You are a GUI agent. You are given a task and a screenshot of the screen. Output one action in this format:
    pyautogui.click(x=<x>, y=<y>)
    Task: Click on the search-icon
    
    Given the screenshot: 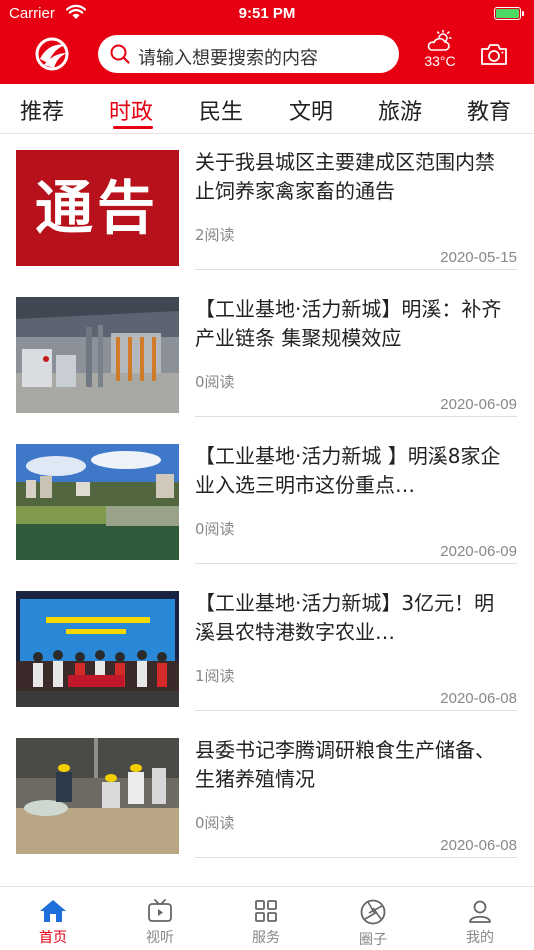 What is the action you would take?
    pyautogui.click(x=120, y=54)
    